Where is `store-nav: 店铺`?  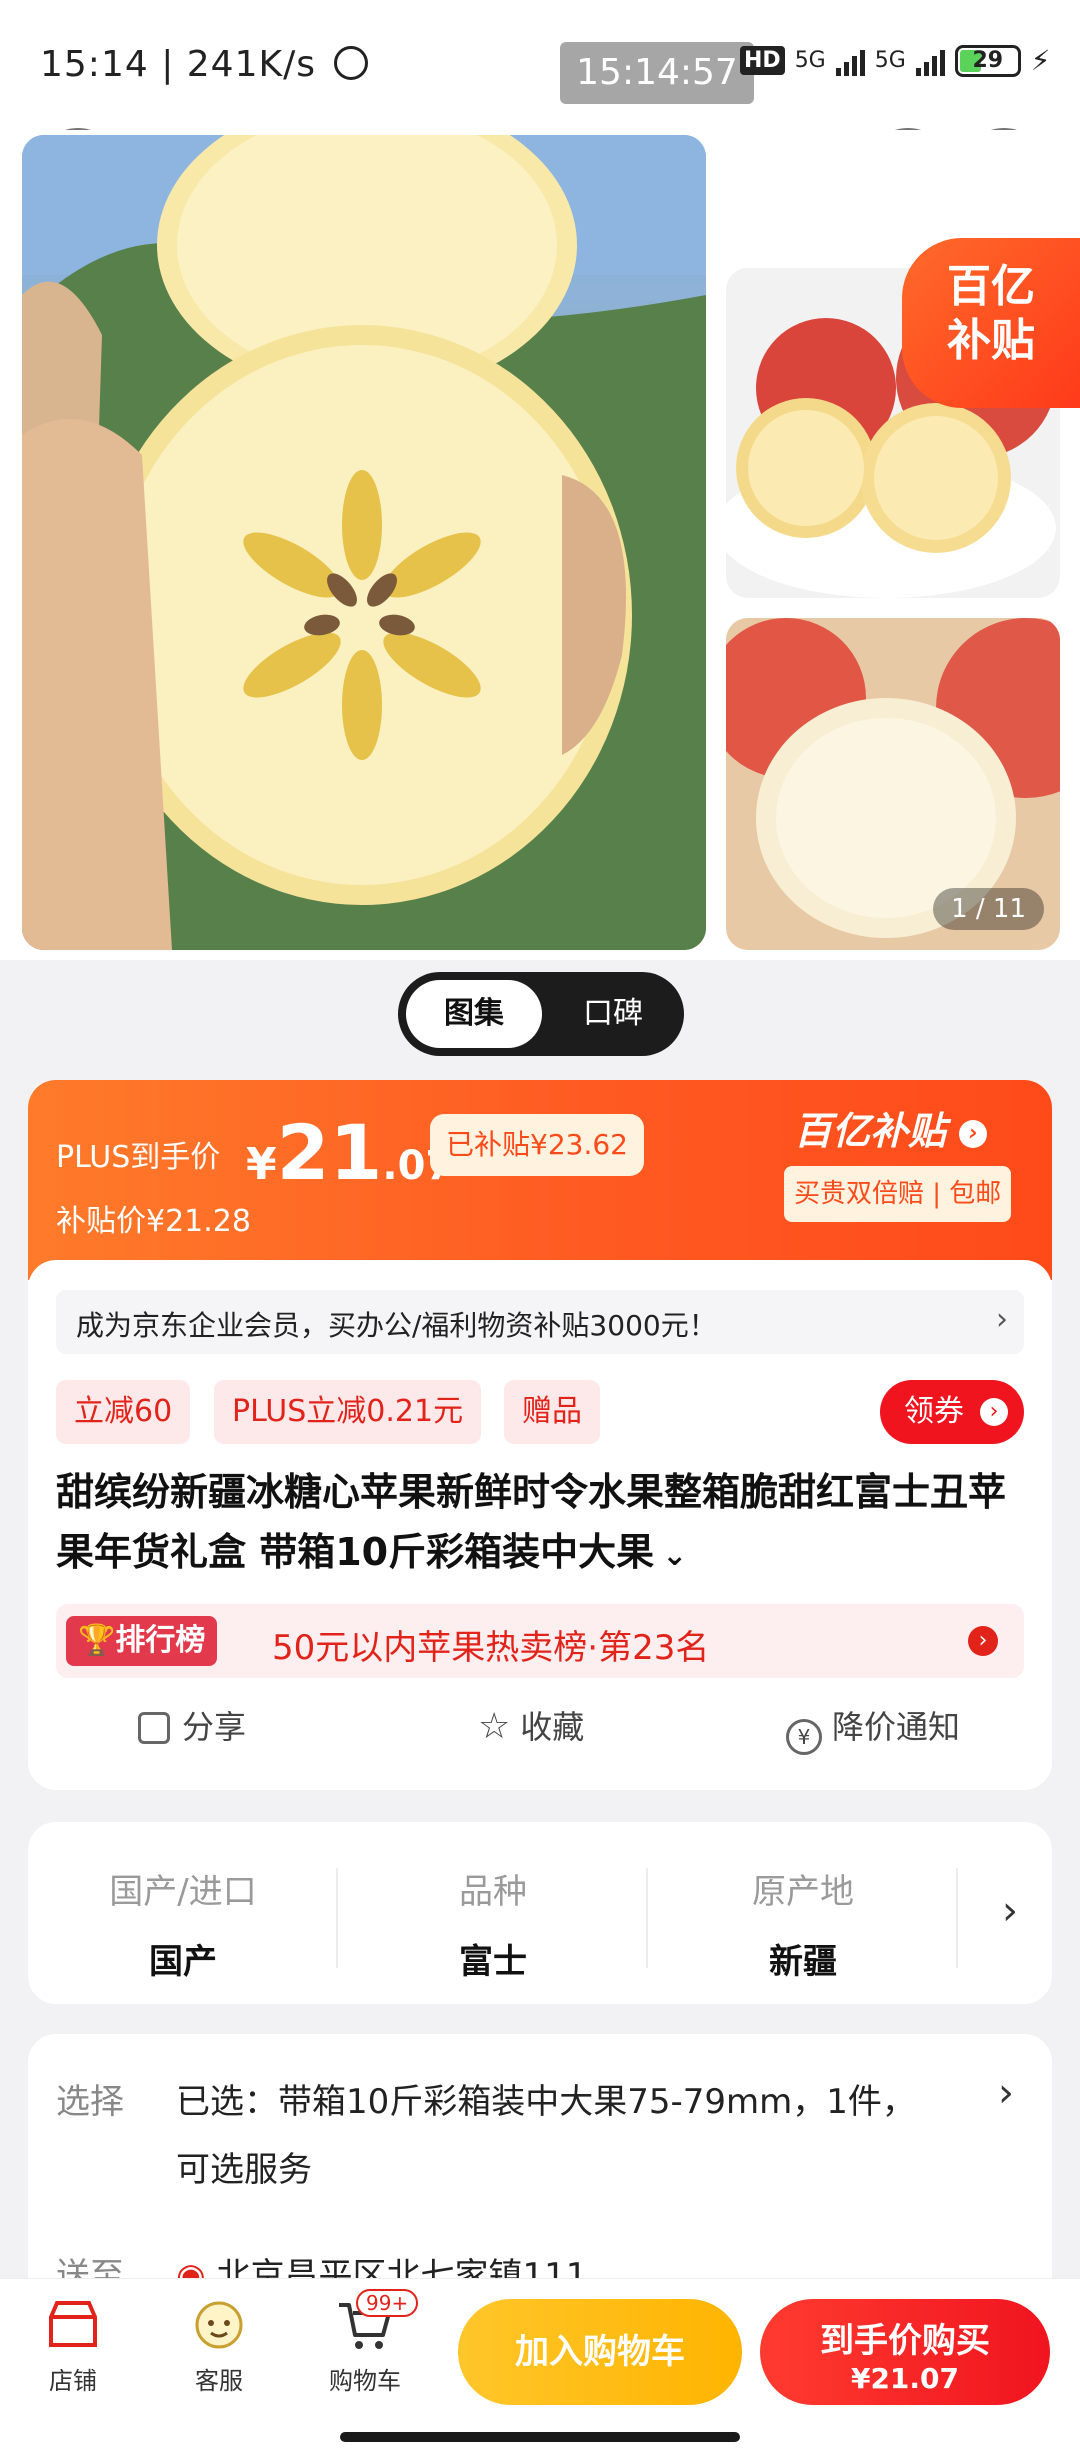 store-nav: 店铺 is located at coordinates (73, 2346).